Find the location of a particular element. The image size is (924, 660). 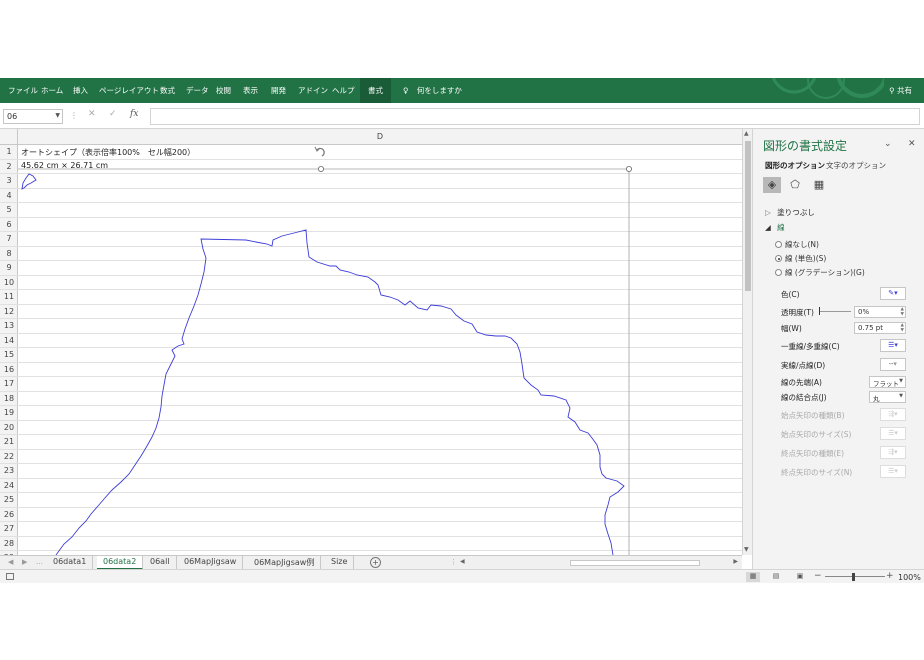

chevron-down-icon: ▼ is located at coordinates (57, 115).